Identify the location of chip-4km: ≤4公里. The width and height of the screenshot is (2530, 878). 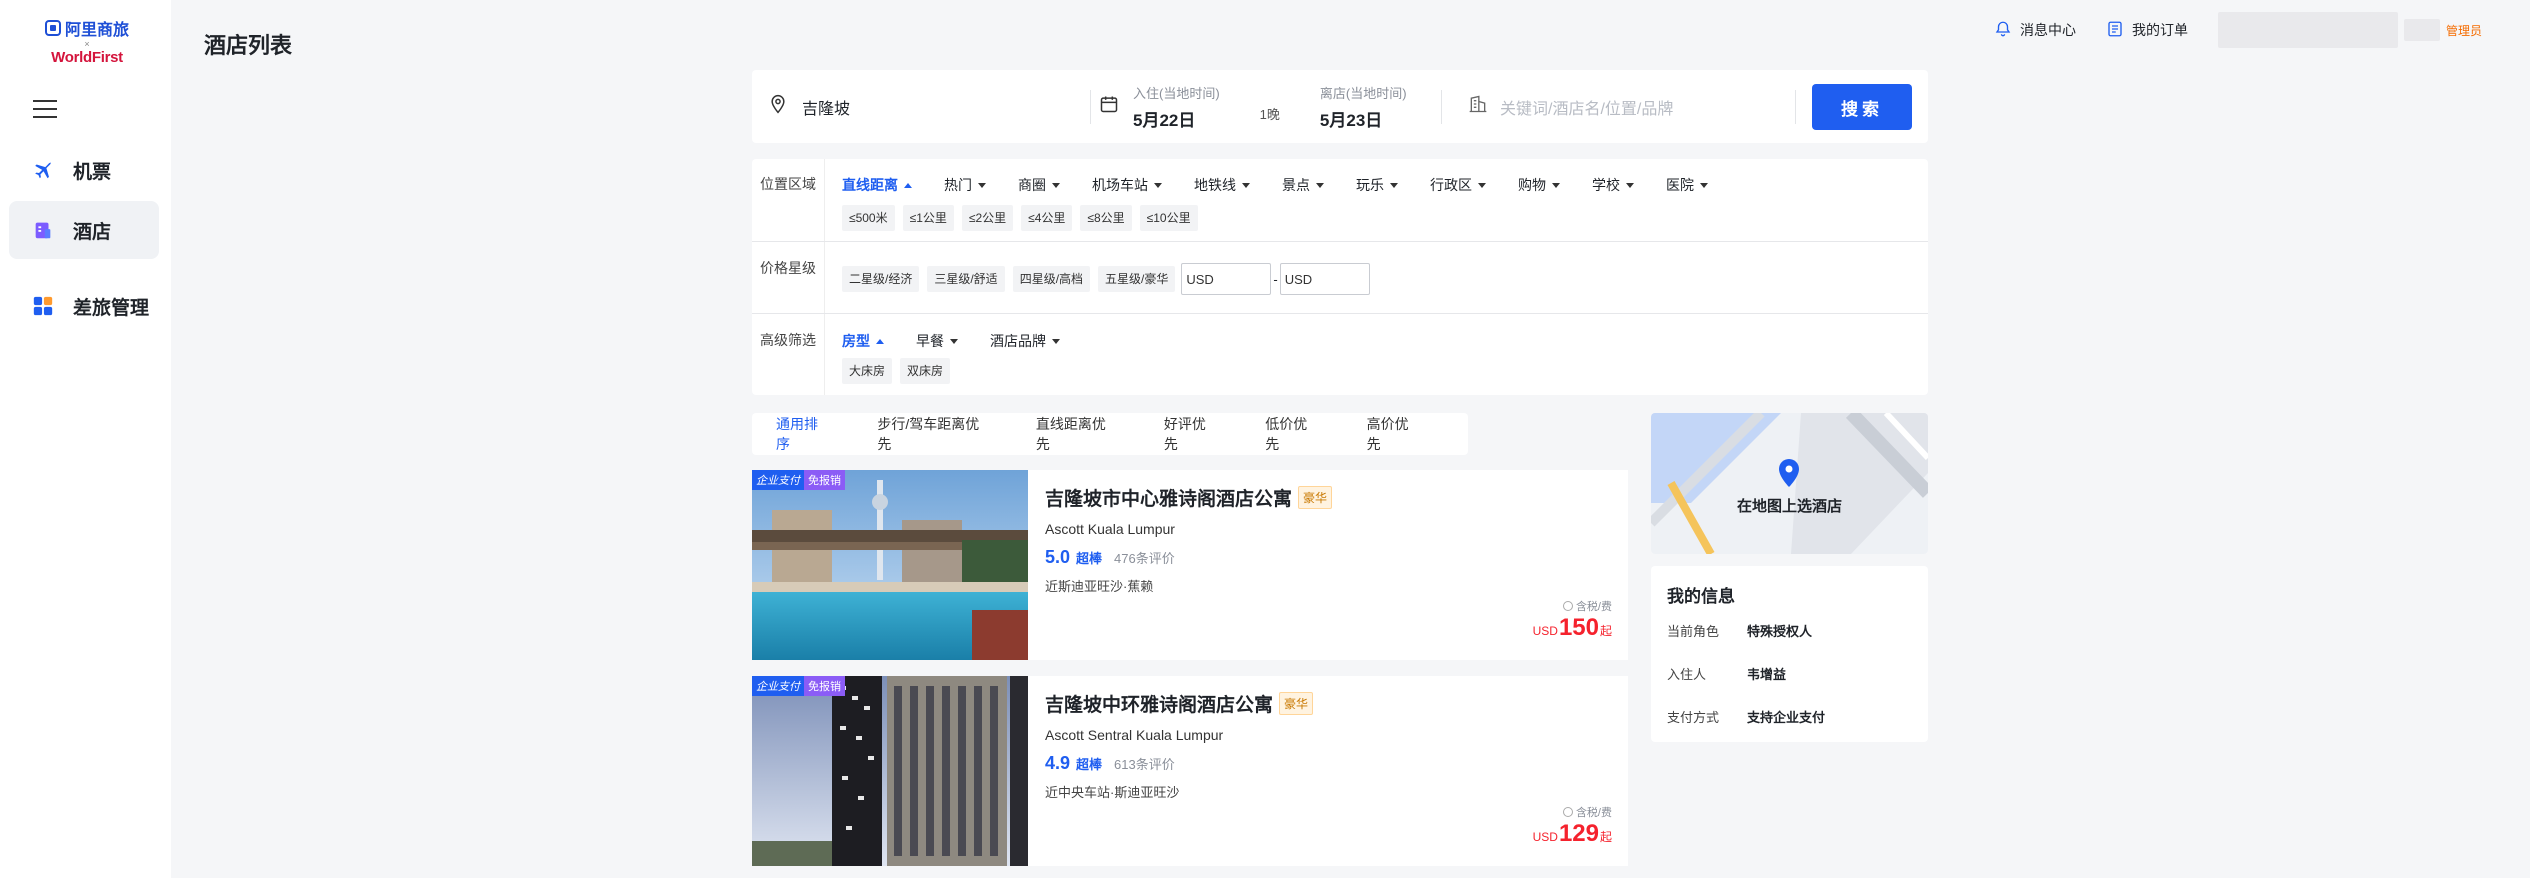
(1047, 218).